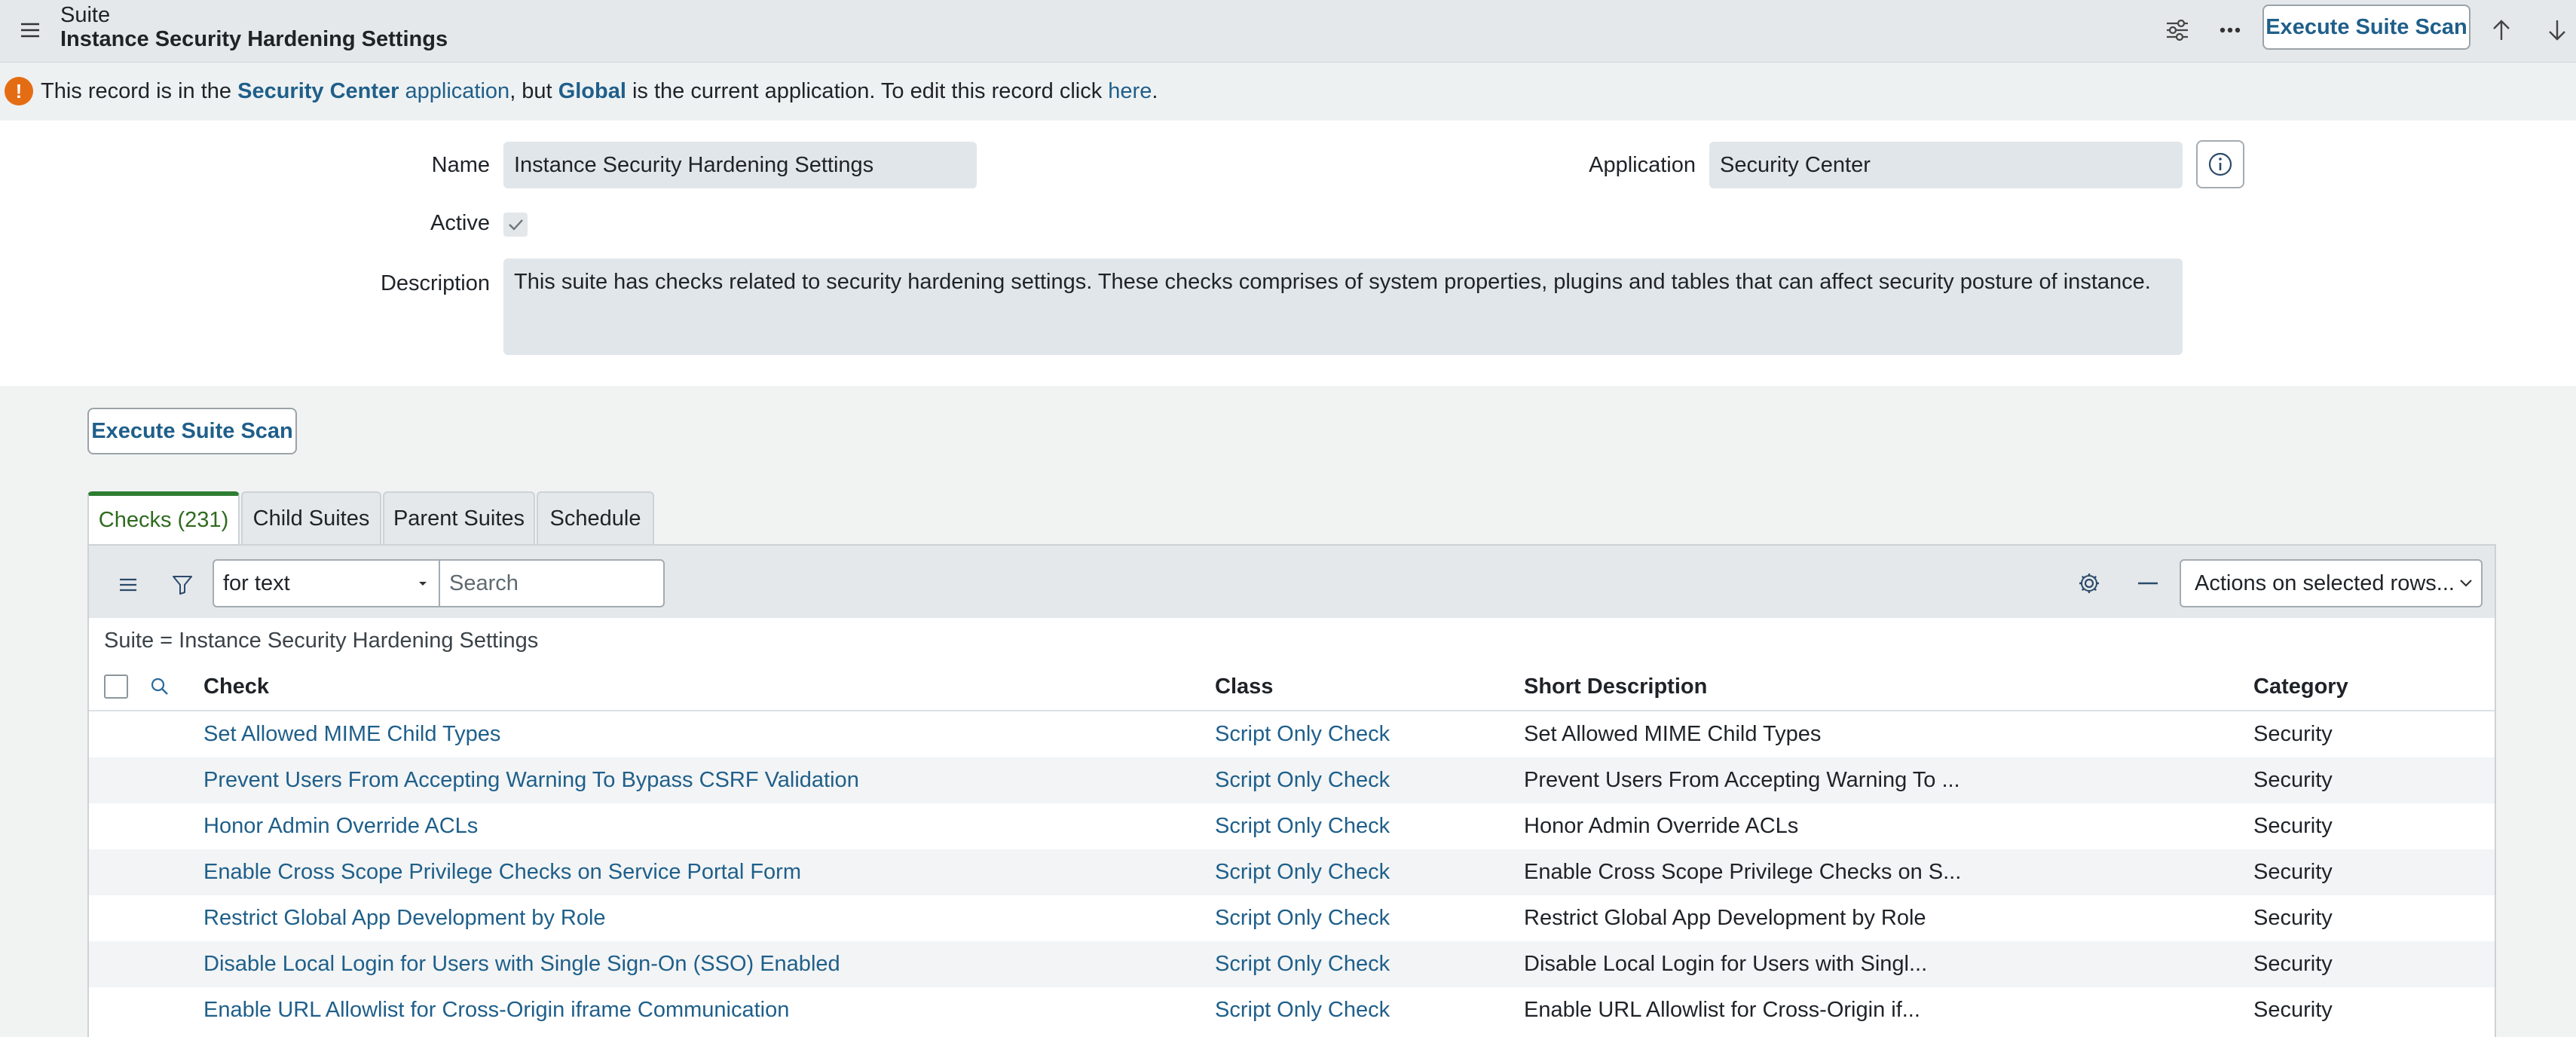 This screenshot has height=1037, width=2576. Describe the element at coordinates (454, 91) in the screenshot. I see `application-link: application` at that location.